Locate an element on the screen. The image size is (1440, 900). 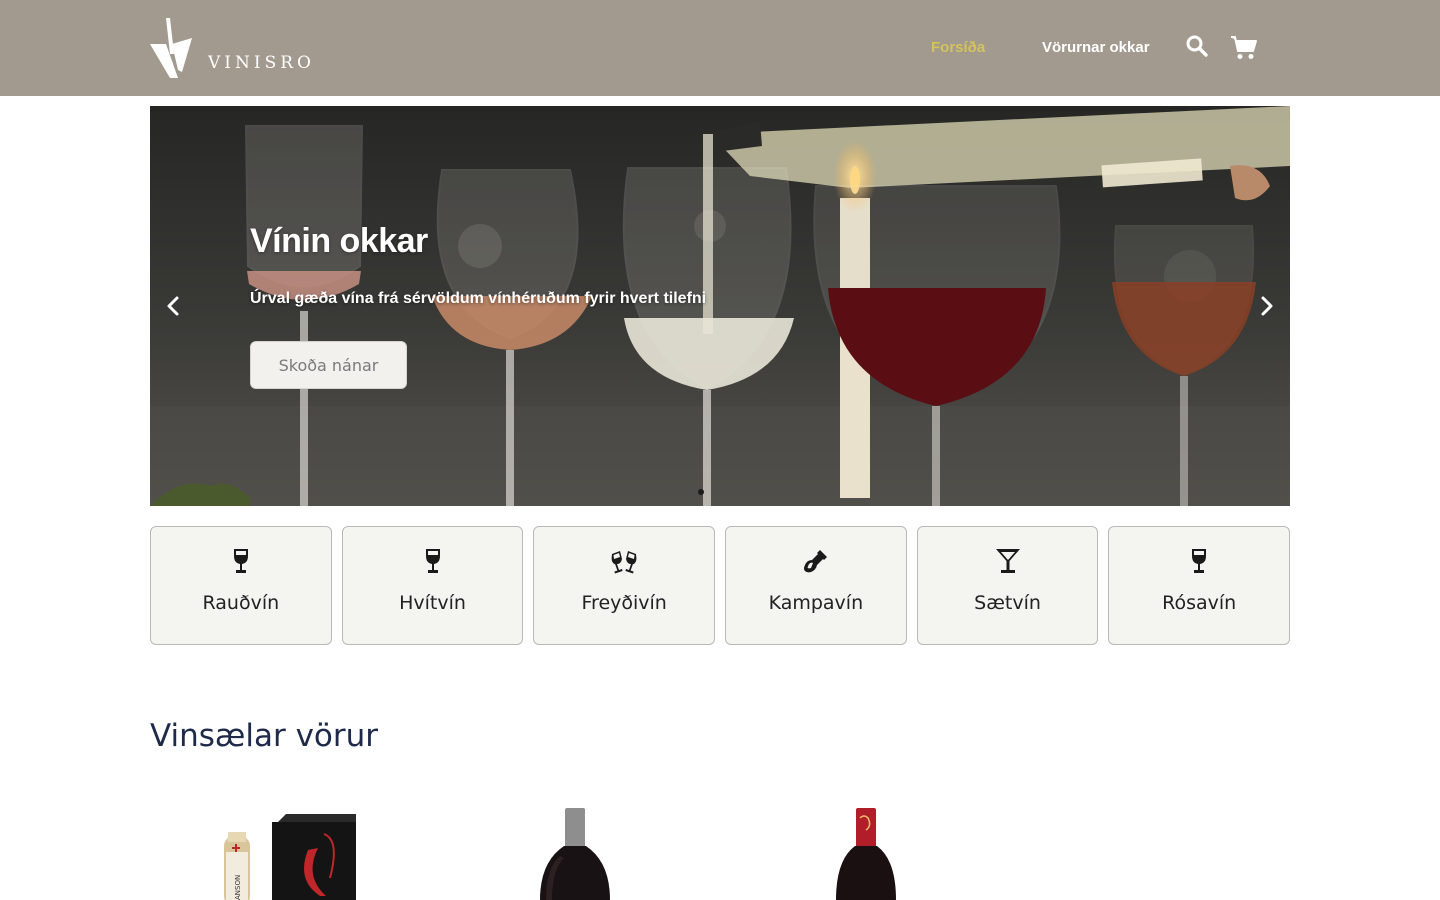
category-label: Rauðvín is located at coordinates (241, 603).